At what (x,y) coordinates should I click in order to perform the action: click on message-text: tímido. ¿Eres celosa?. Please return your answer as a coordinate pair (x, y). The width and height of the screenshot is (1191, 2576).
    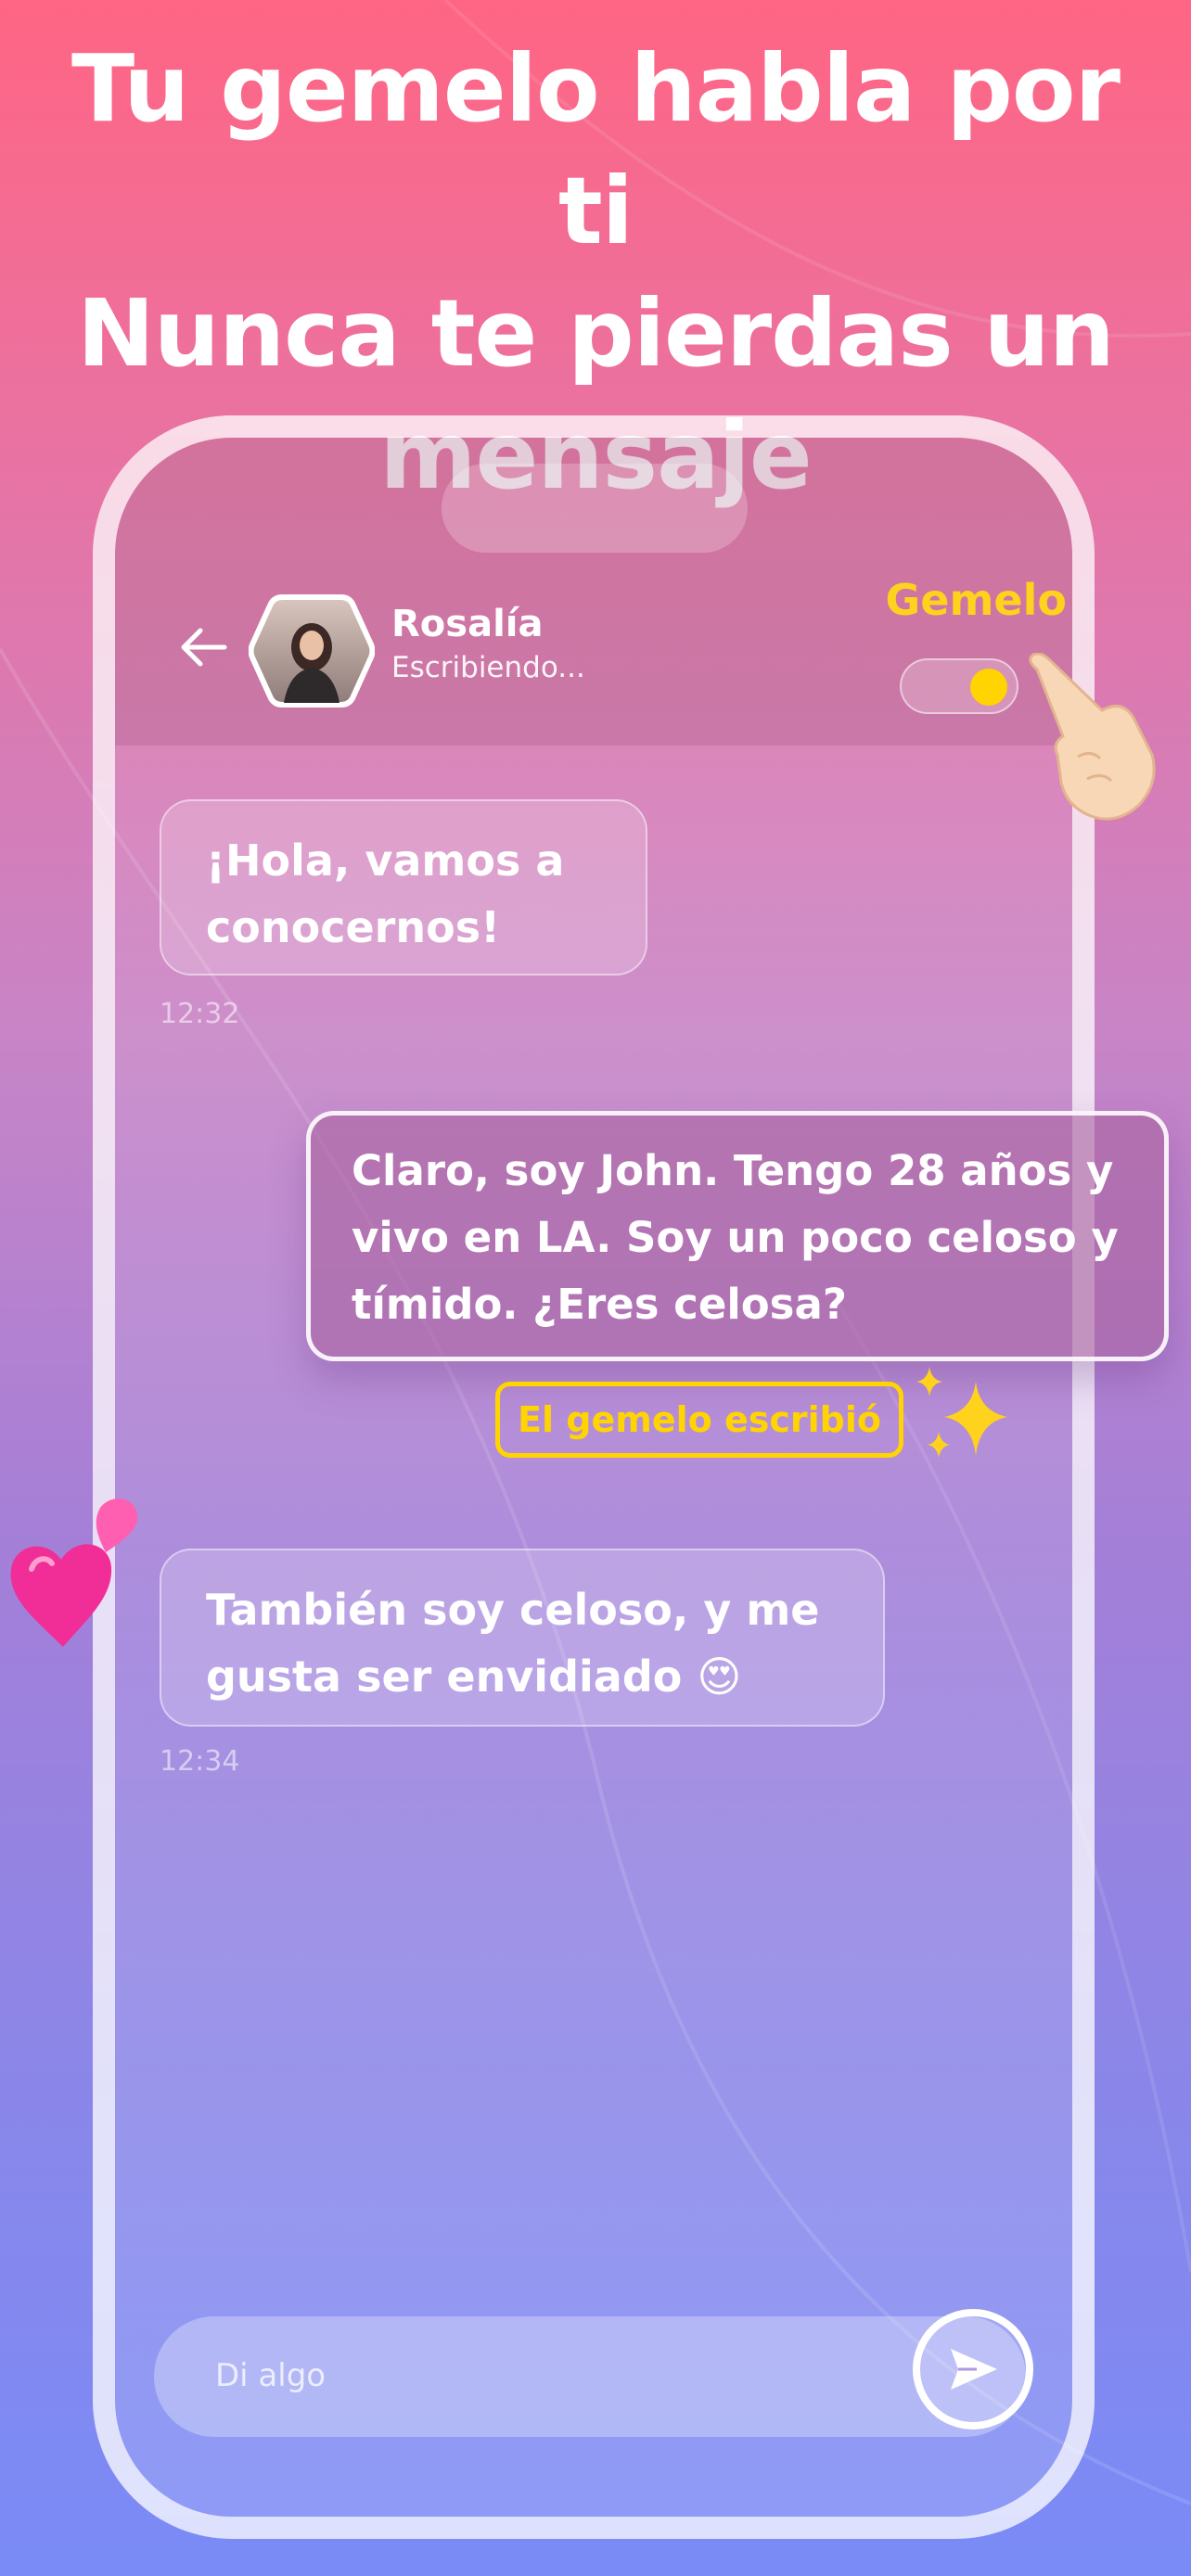
    Looking at the image, I should click on (599, 1304).